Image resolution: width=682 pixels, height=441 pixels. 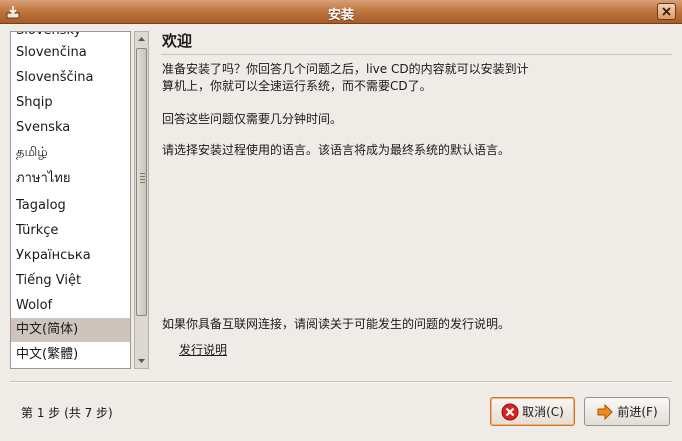 I want to click on language-instruction-text: 请选择安装过程使用的语言。该语言将成为最终系统的默认语言。, so click(x=336, y=150).